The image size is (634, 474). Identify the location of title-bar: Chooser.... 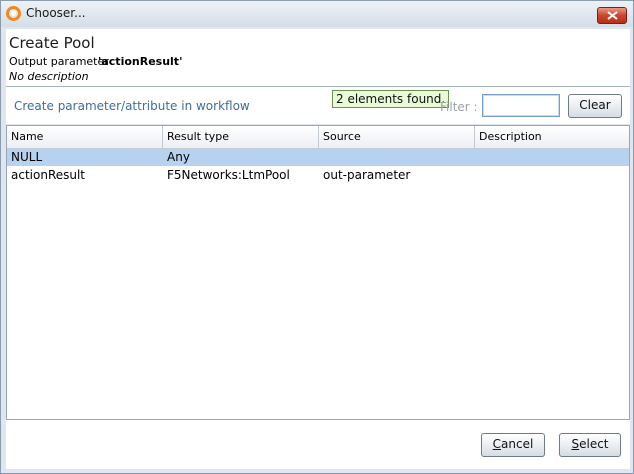
(317, 14).